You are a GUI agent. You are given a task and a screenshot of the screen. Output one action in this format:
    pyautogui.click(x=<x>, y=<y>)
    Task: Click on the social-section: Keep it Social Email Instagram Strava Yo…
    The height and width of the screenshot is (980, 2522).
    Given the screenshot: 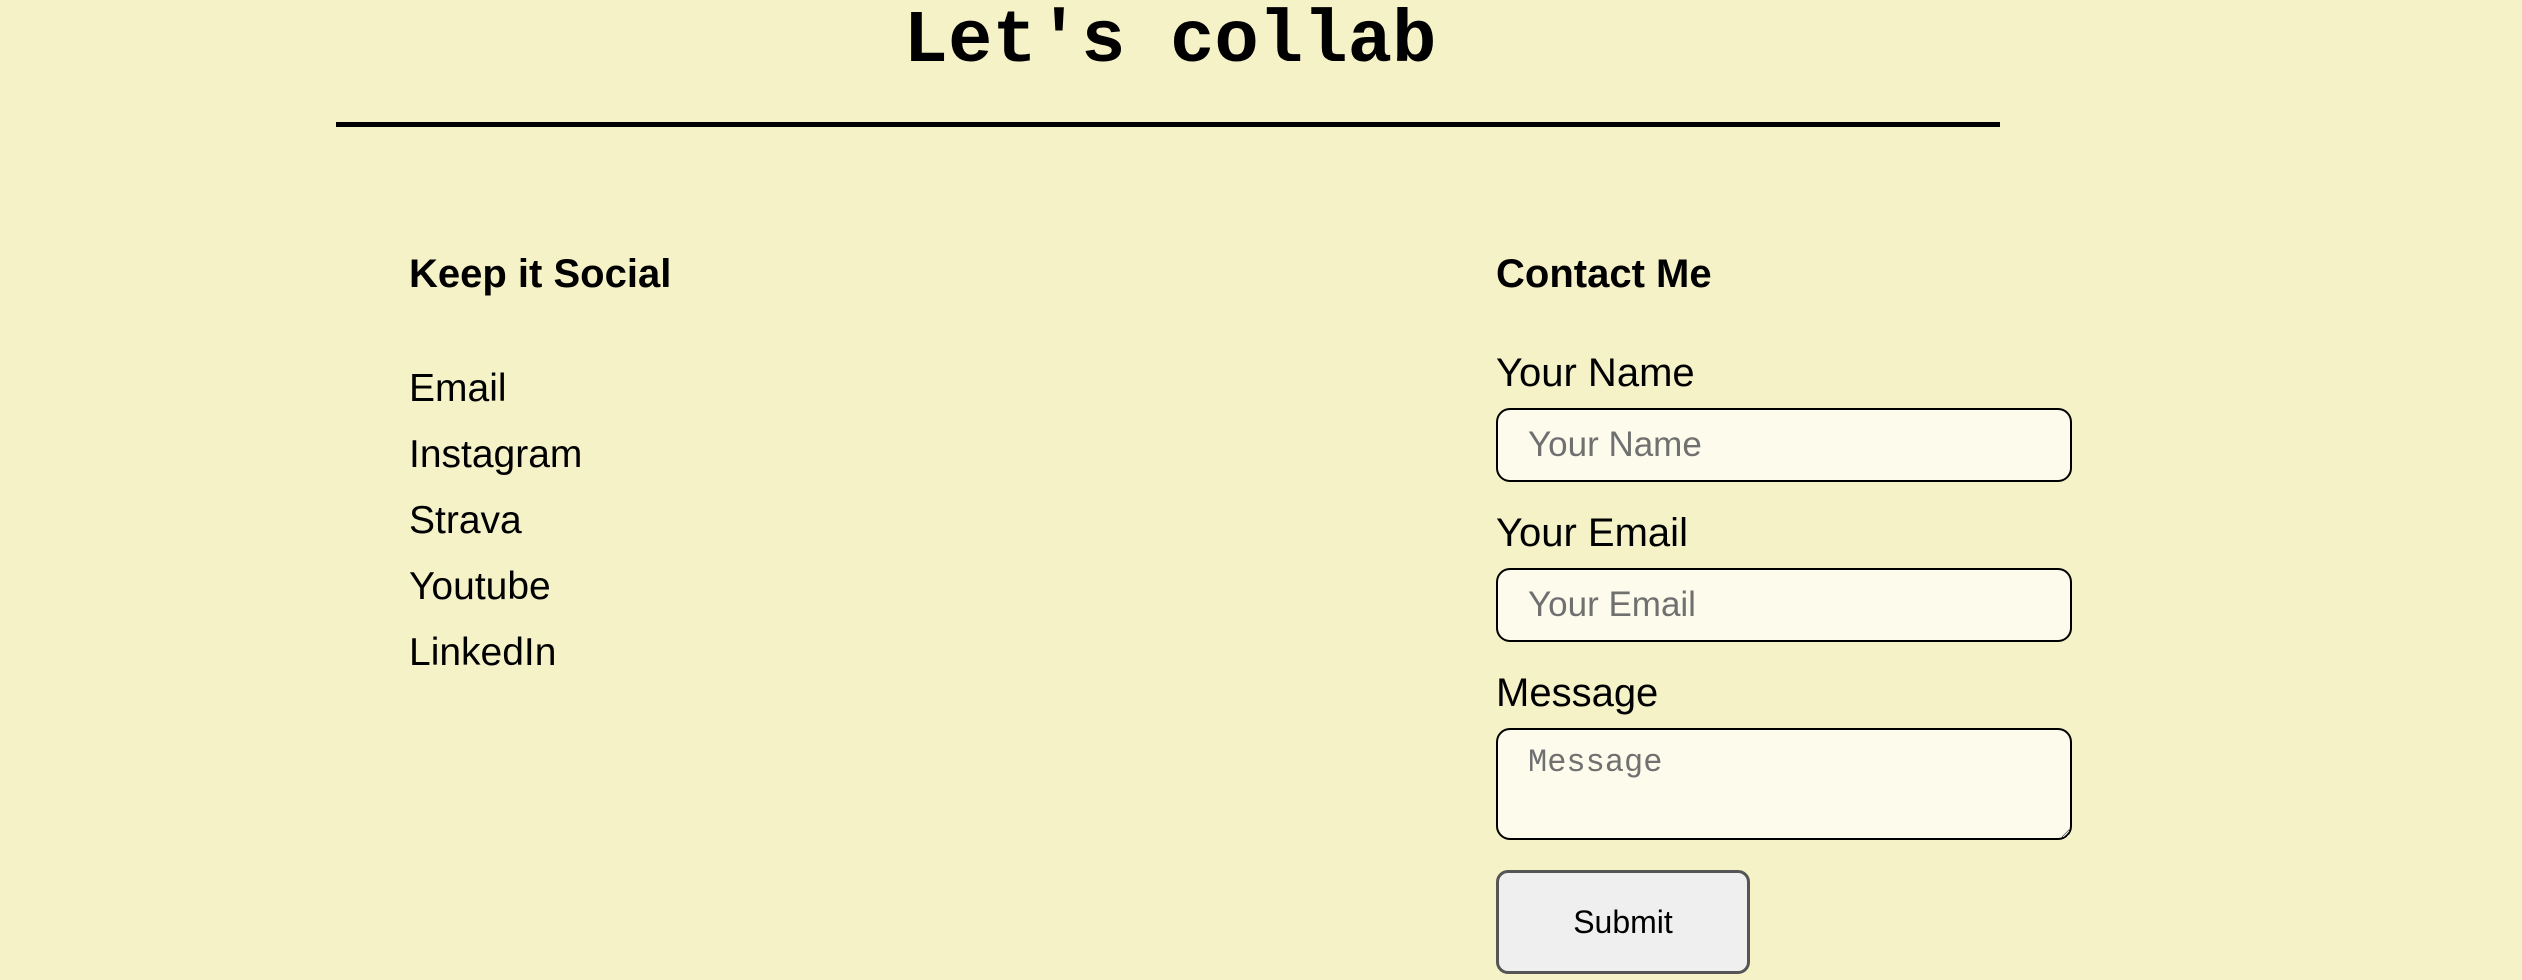 What is the action you would take?
    pyautogui.click(x=540, y=460)
    